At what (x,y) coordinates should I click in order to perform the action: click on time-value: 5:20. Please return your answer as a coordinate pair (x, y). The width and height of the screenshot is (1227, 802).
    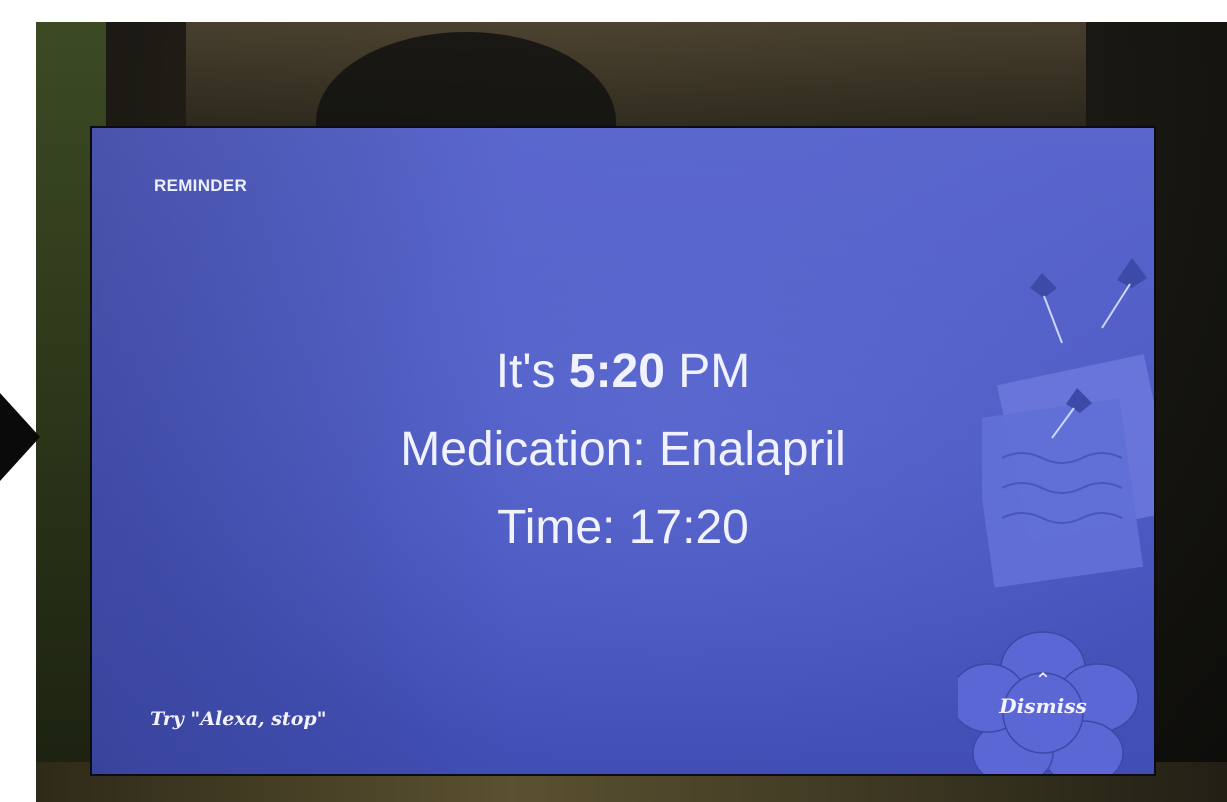
    Looking at the image, I should click on (616, 371).